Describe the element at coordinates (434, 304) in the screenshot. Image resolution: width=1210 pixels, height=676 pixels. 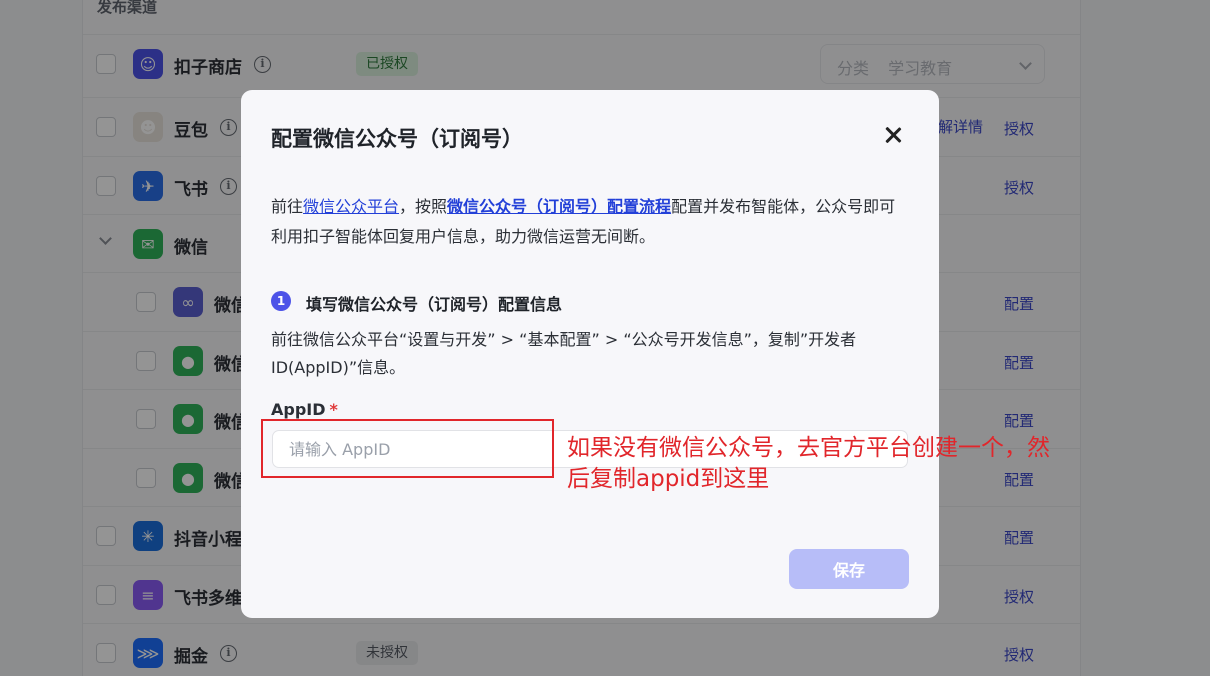
I see `step-title: 填写微信公众号（订阅号）配置信息` at that location.